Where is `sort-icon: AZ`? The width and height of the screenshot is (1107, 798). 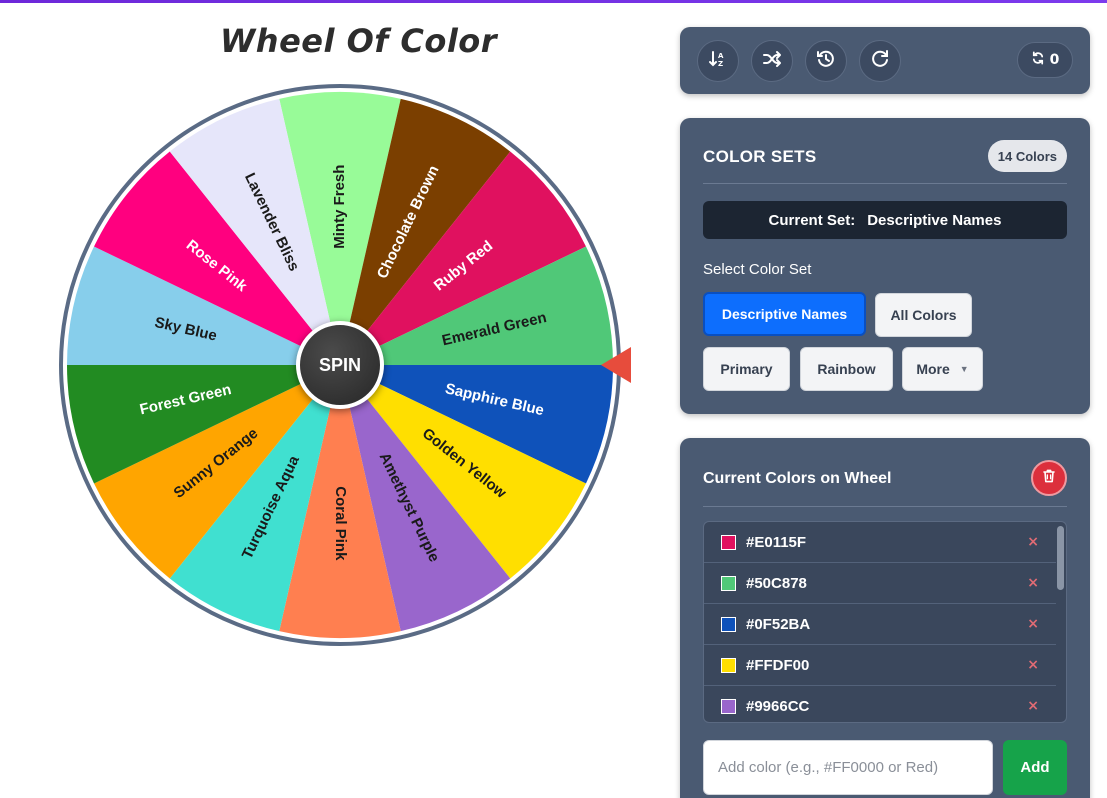
sort-icon: AZ is located at coordinates (718, 61).